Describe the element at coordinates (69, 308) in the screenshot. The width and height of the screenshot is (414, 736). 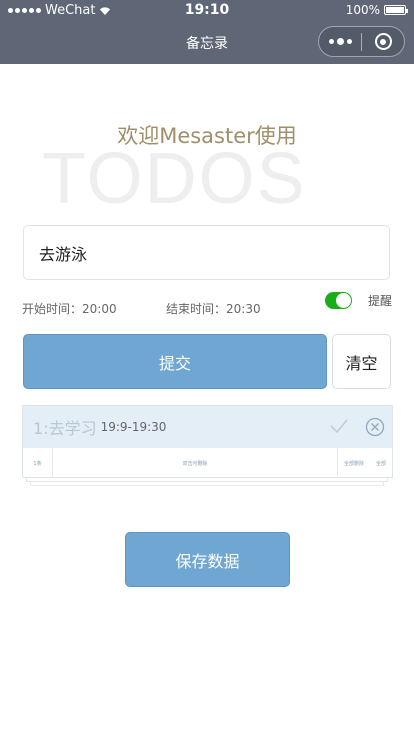
I see `start-time-picker: 开始时间：20:00` at that location.